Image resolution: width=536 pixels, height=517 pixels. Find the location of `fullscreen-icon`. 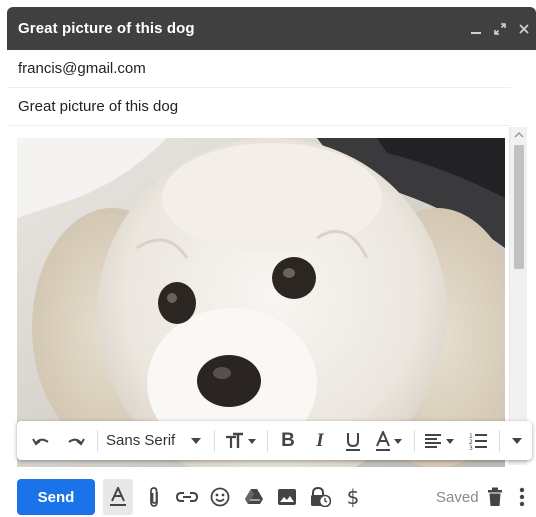

fullscreen-icon is located at coordinates (500, 29).